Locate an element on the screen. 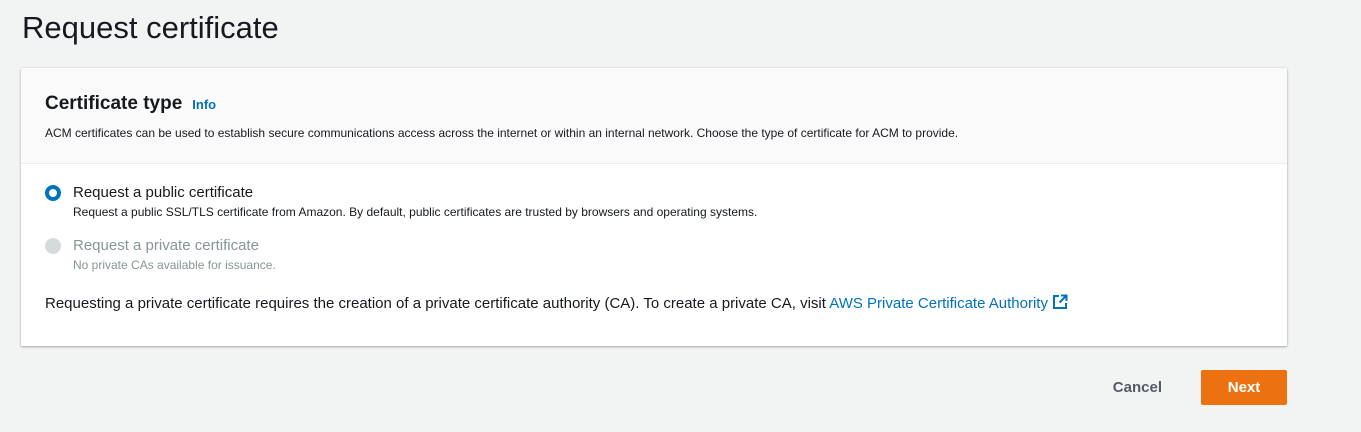  external-link-icon is located at coordinates (1060, 305).